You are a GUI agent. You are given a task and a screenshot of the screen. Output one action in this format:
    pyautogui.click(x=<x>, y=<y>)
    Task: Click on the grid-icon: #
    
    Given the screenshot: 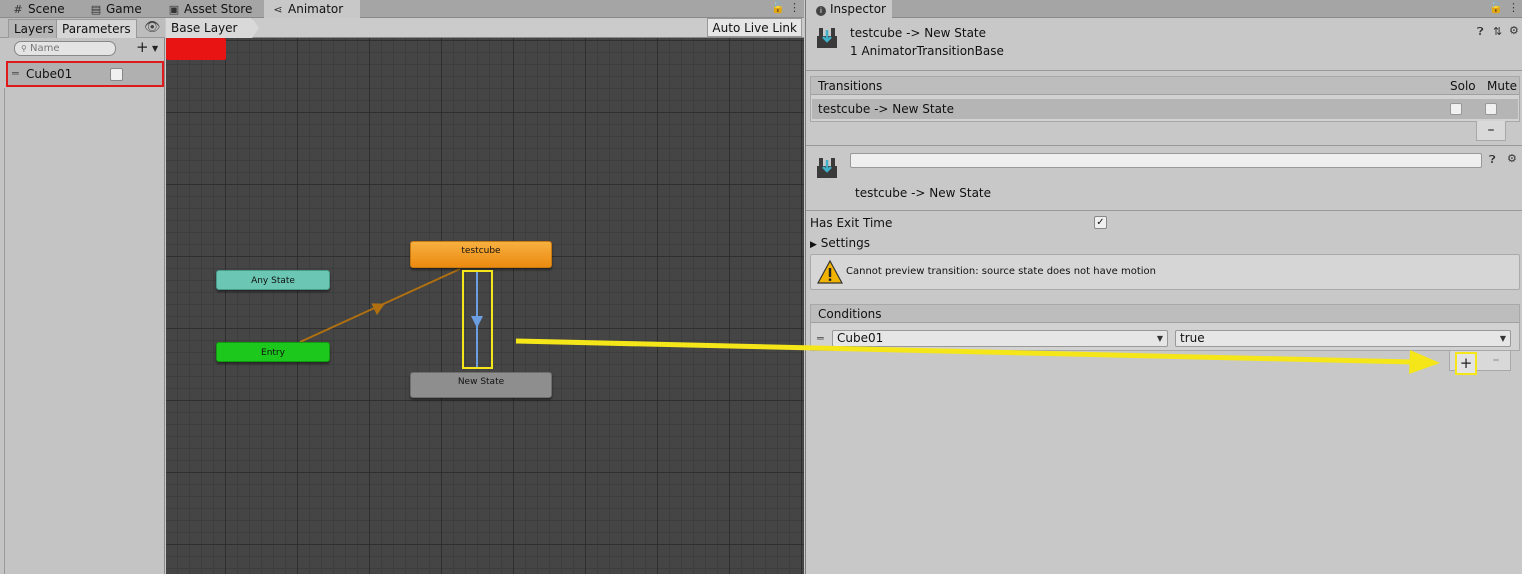 What is the action you would take?
    pyautogui.click(x=18, y=9)
    